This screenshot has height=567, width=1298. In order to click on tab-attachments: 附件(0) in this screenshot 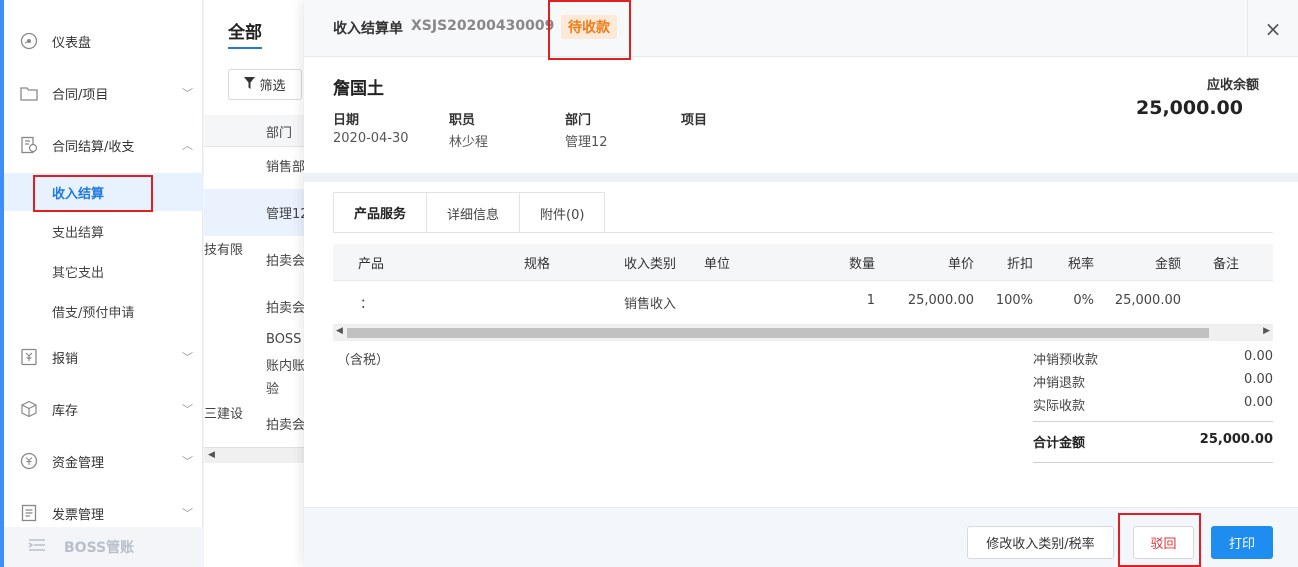, I will do `click(562, 212)`.